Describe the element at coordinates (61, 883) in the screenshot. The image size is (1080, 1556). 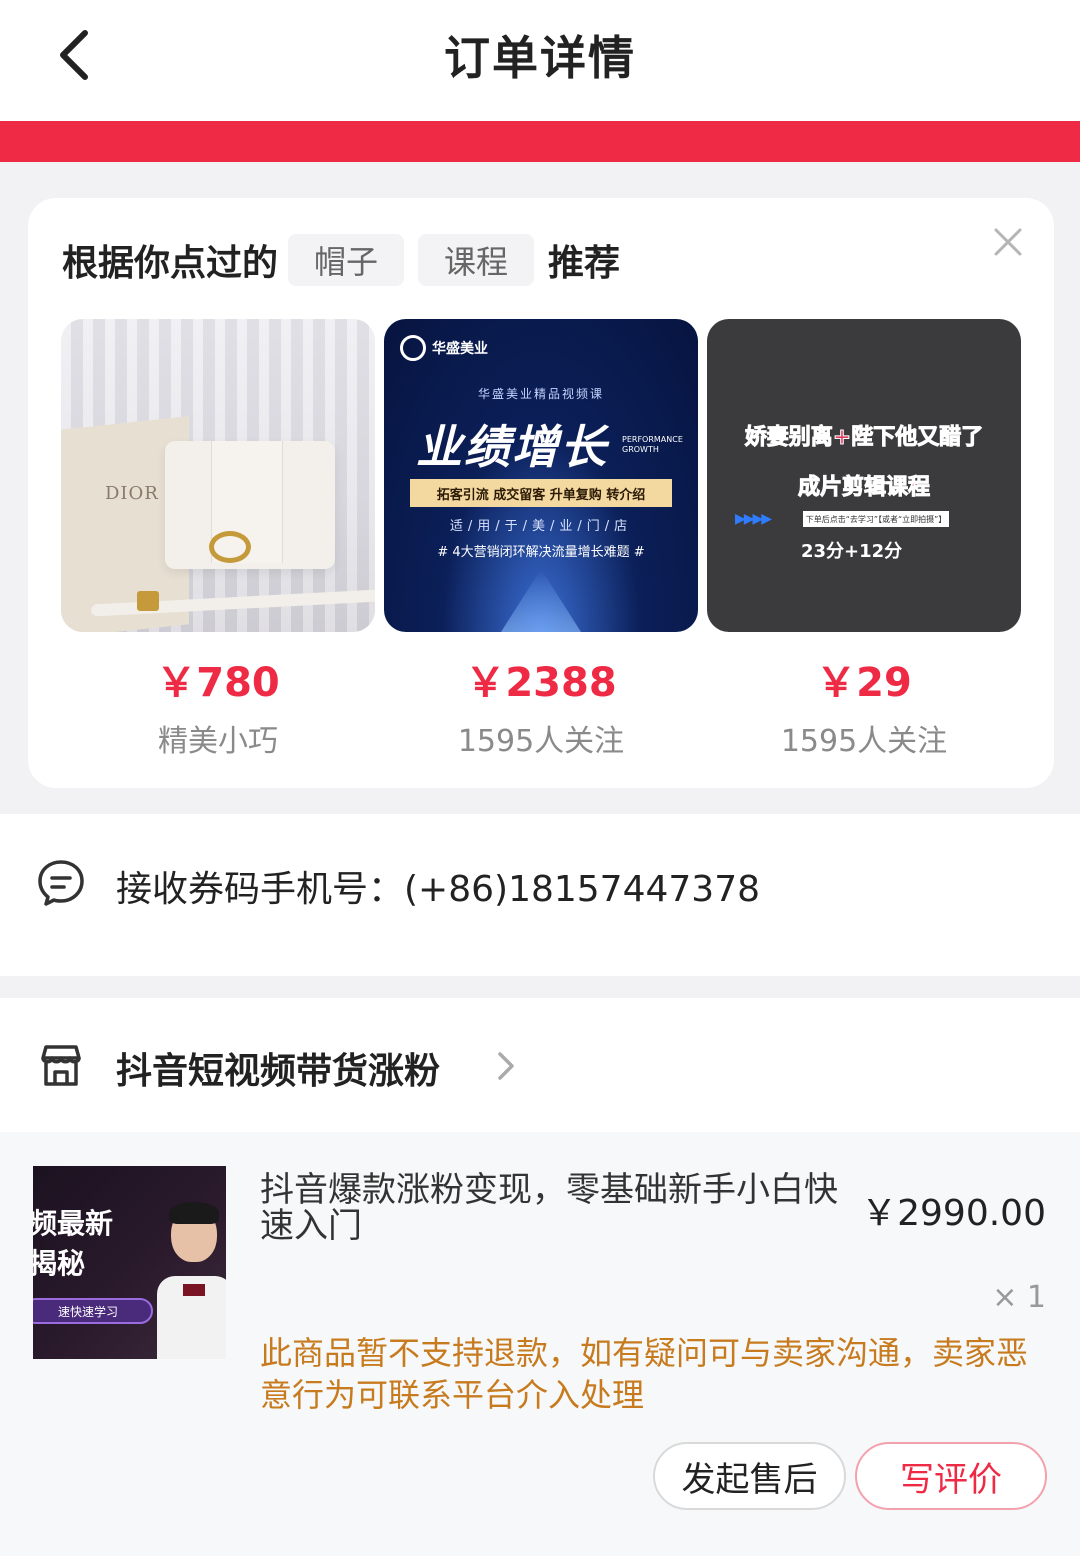
I see `chat-doc-icon` at that location.